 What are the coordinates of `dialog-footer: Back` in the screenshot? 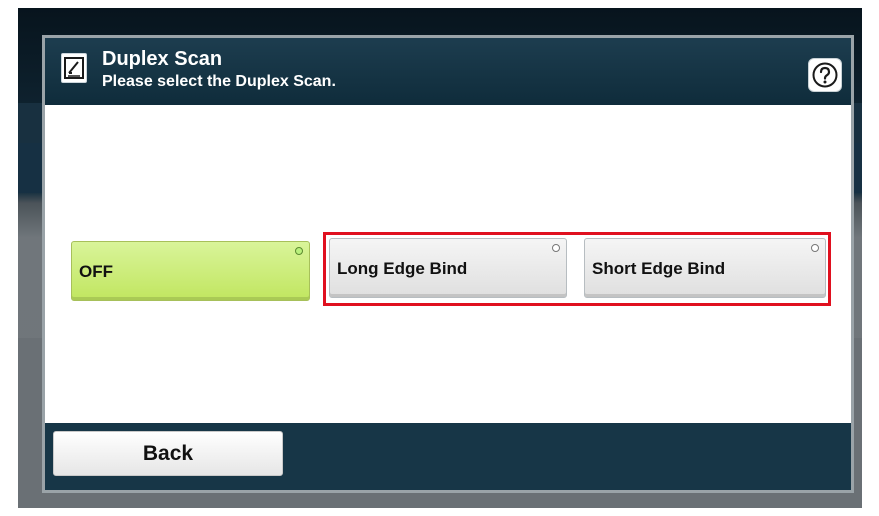 It's located at (448, 456).